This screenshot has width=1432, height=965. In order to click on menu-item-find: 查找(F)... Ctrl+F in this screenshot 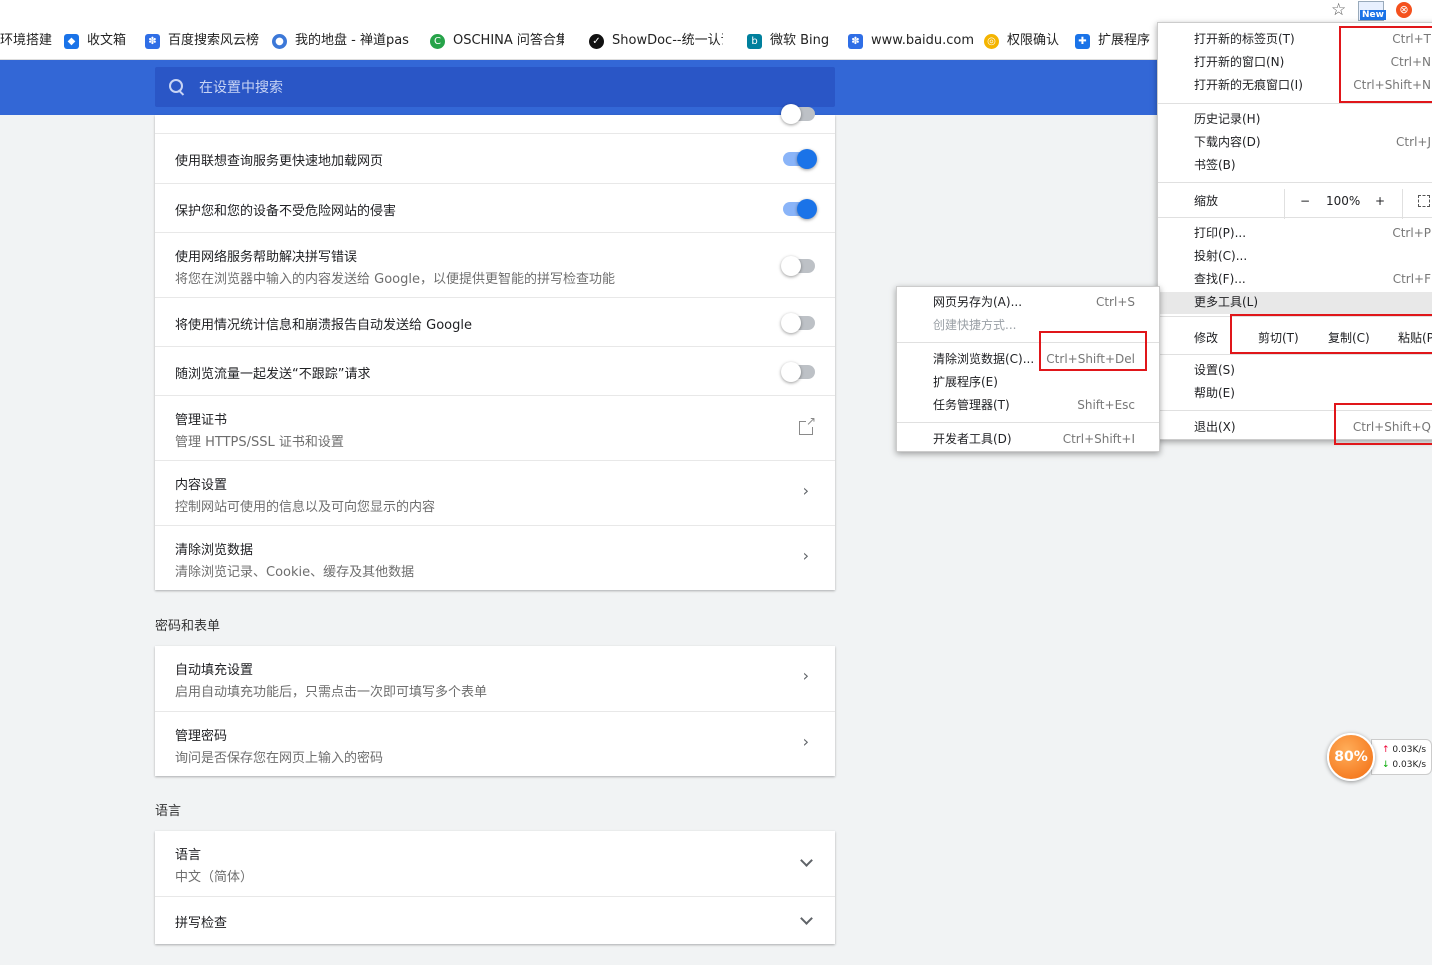, I will do `click(1295, 279)`.